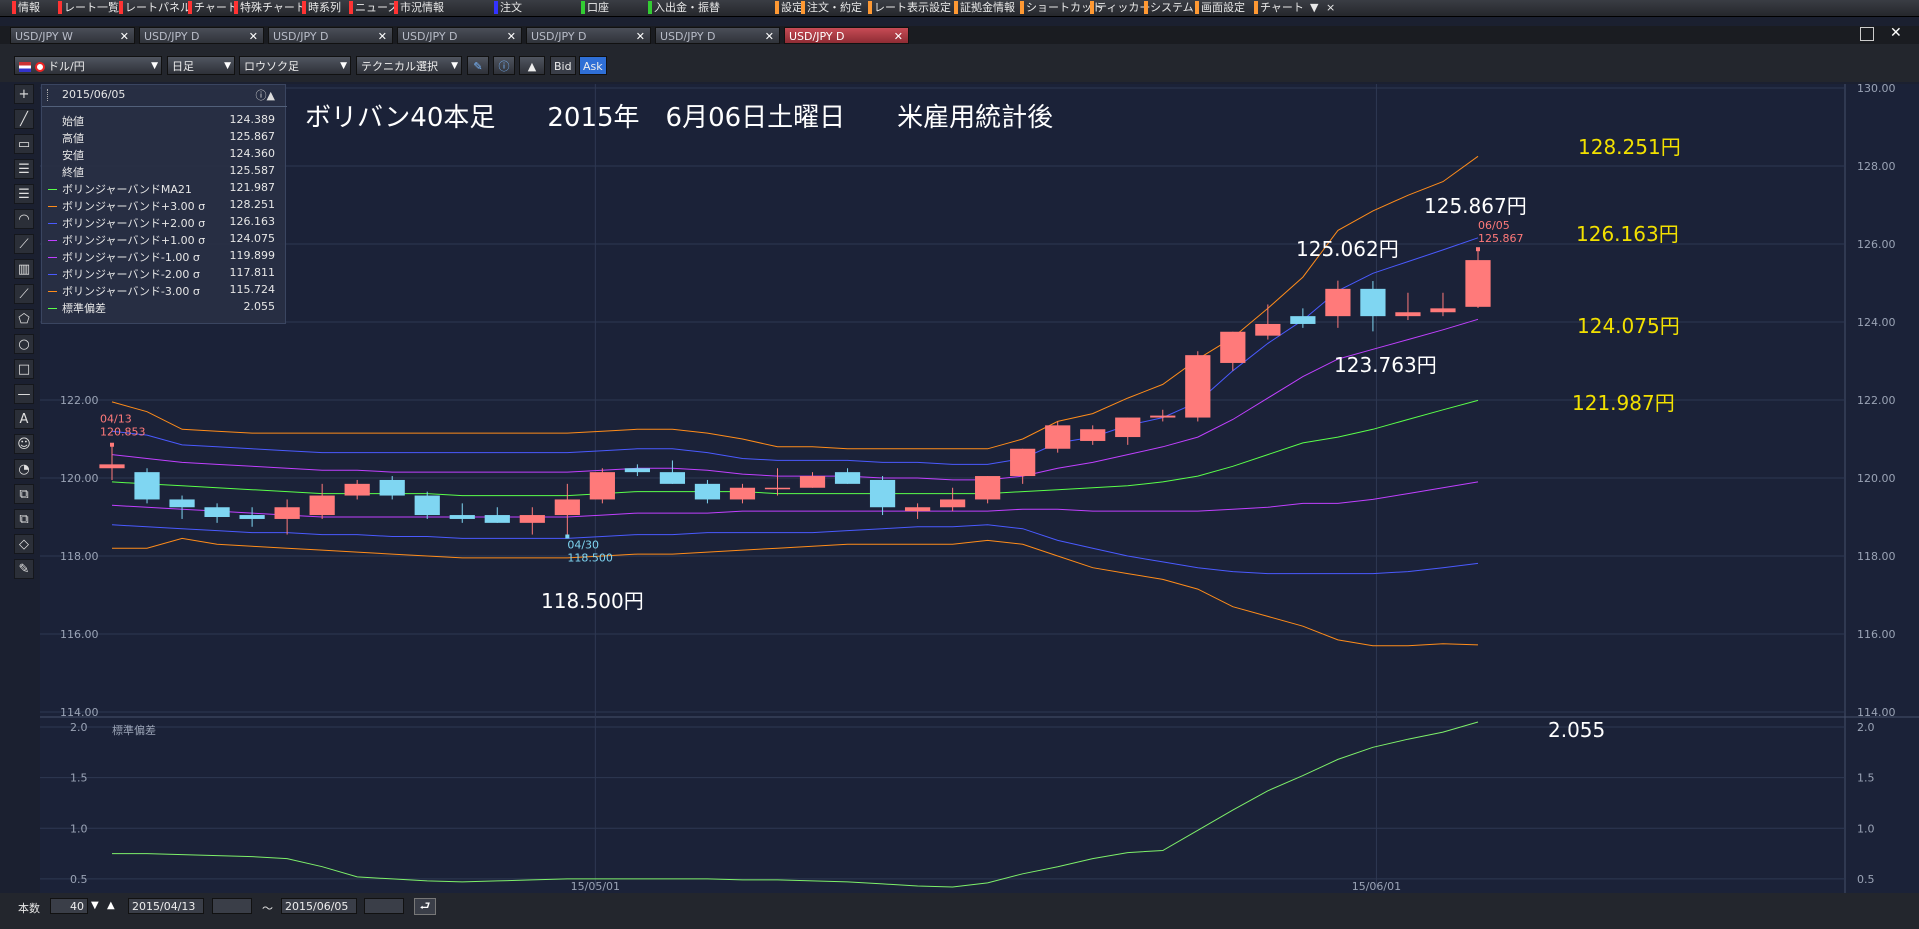 The image size is (1919, 929). Describe the element at coordinates (912, 8) in the screenshot. I see `menu-item: レート表示設定` at that location.